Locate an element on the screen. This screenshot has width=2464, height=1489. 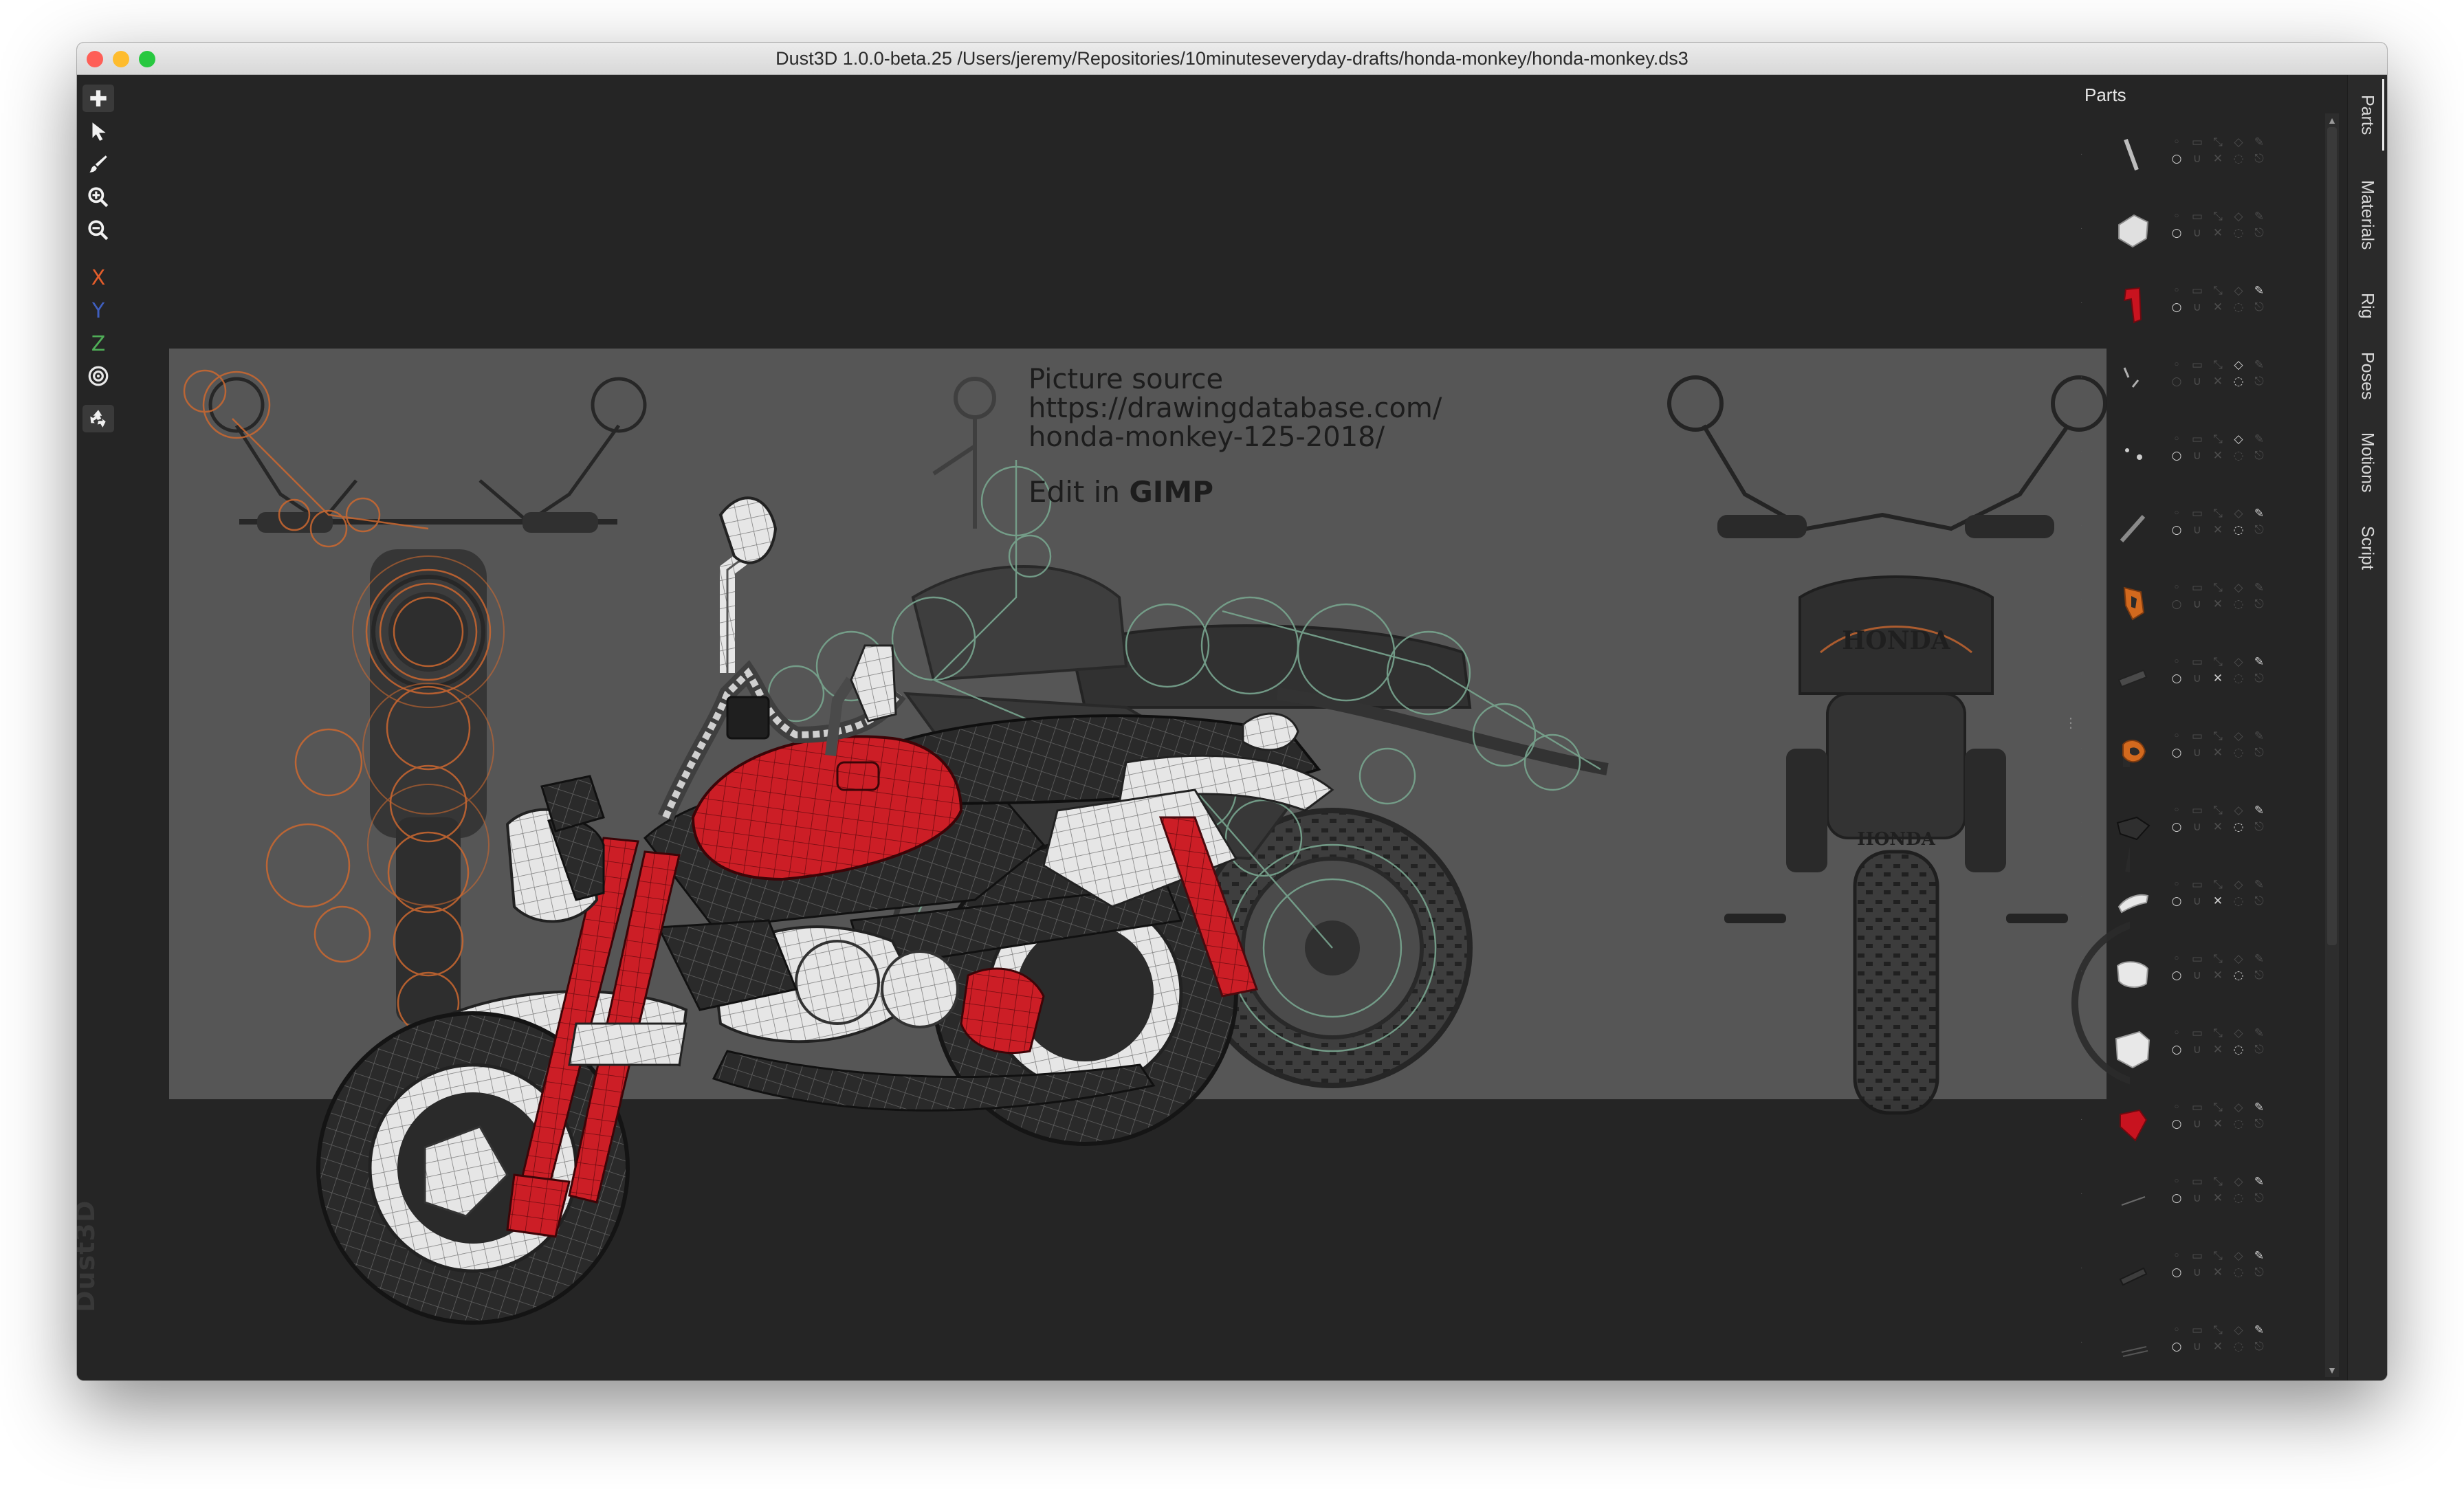
select-tool-button is located at coordinates (98, 131).